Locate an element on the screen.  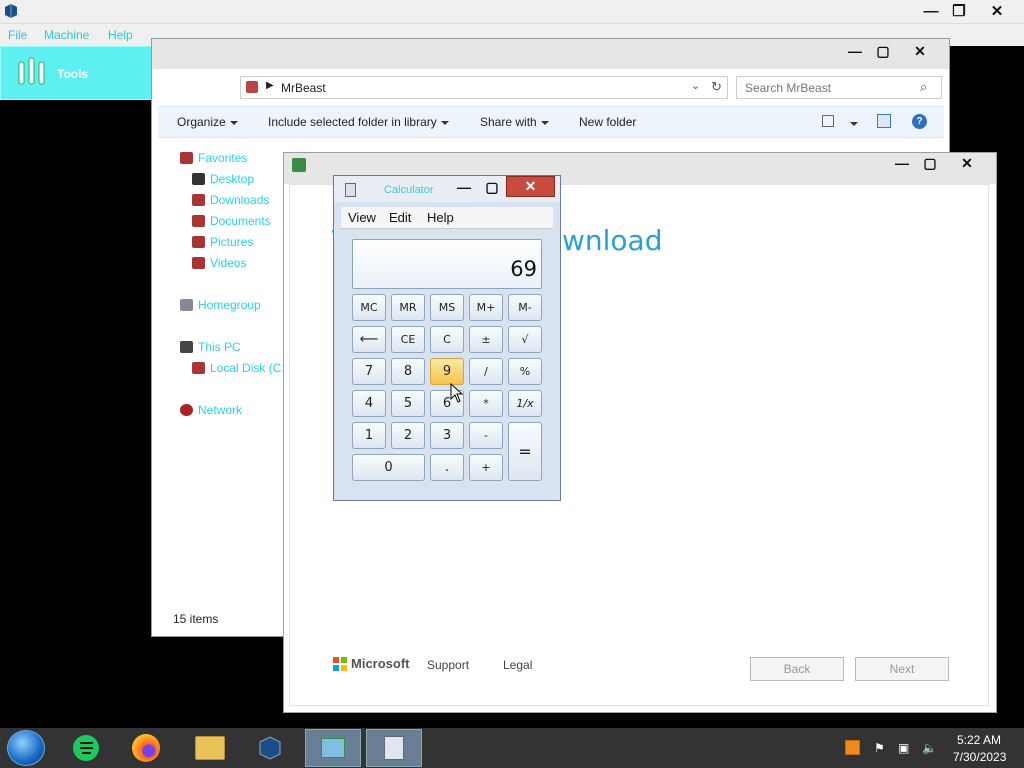
network-tray-icon: ▣ is located at coordinates (903, 748).